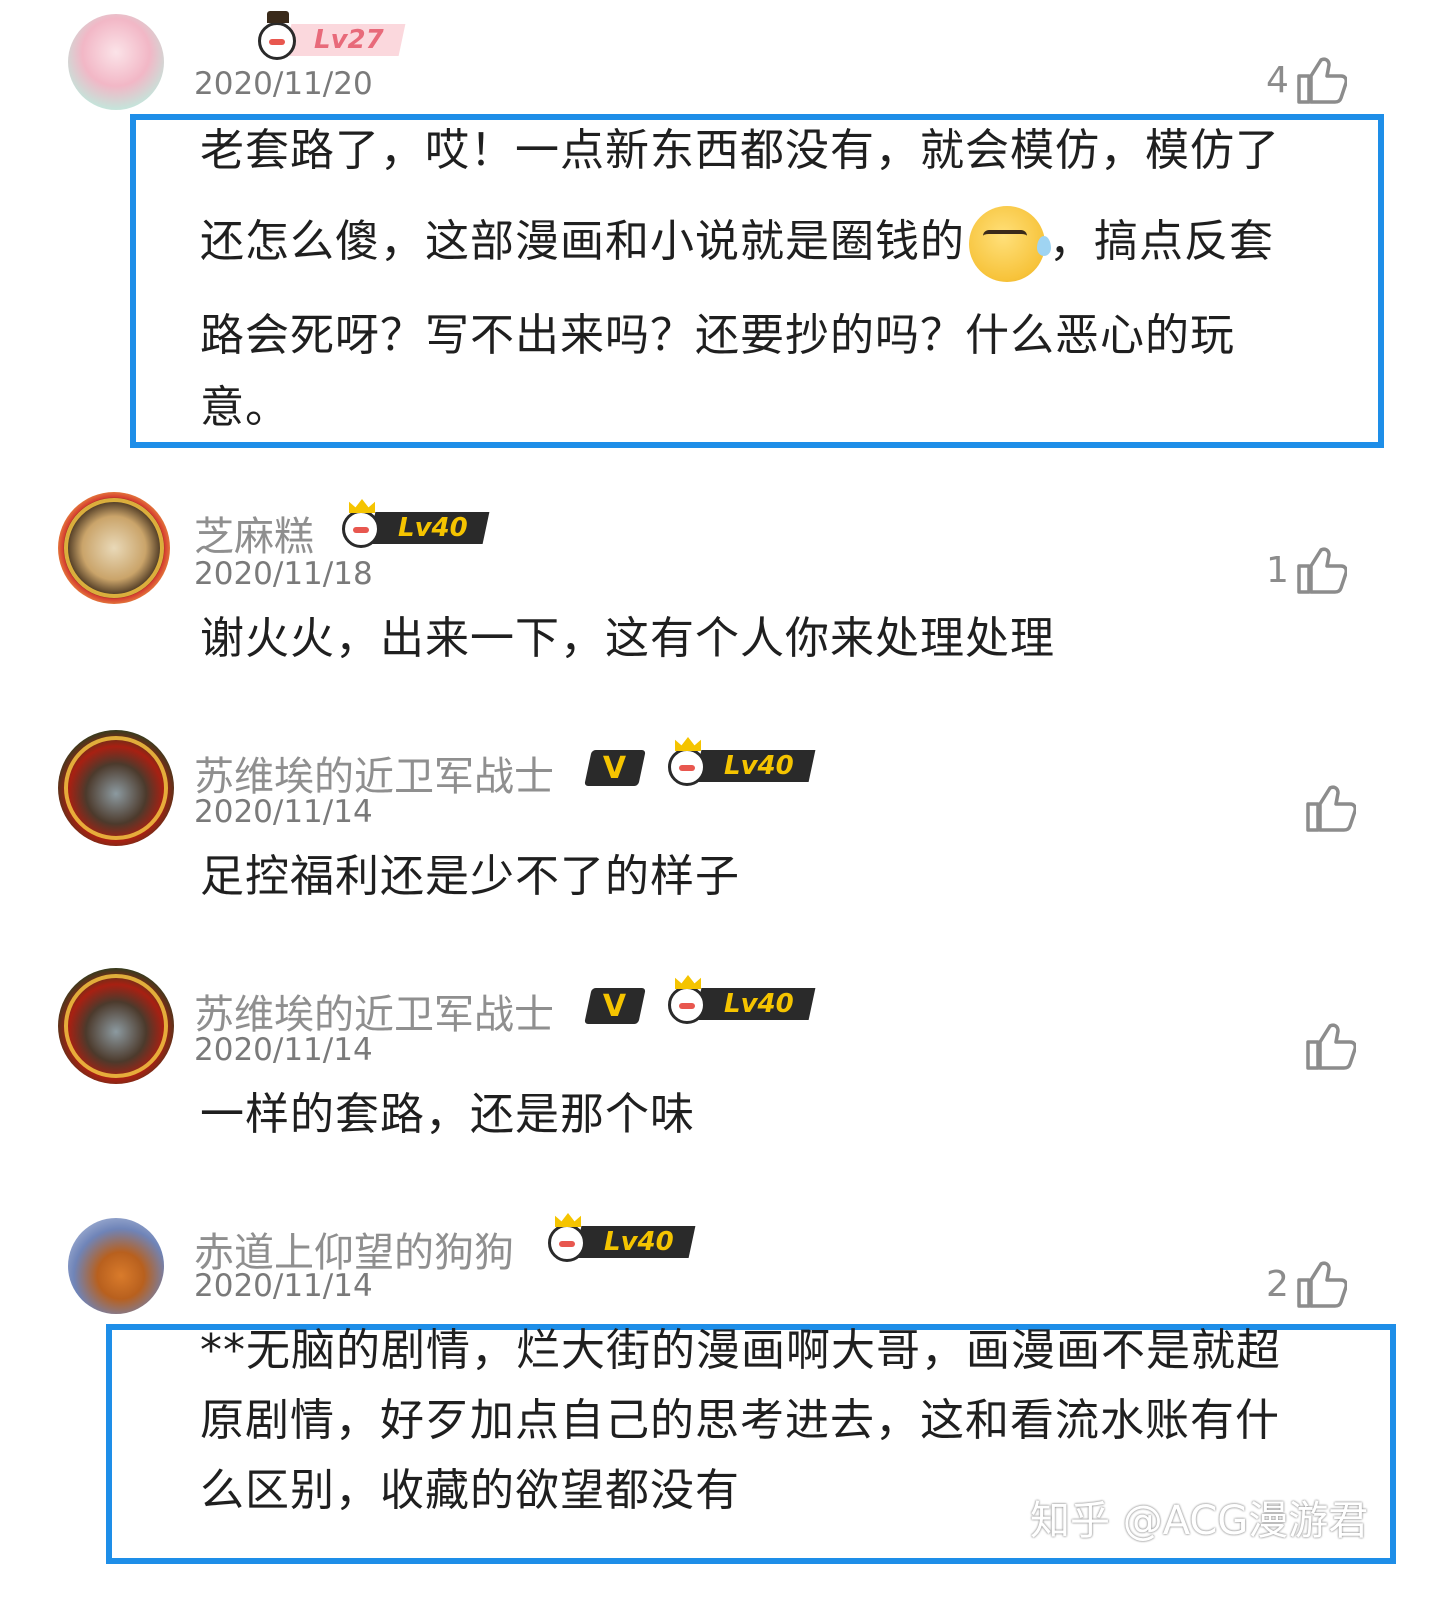  Describe the element at coordinates (1277, 570) in the screenshot. I see `like-count: 1` at that location.